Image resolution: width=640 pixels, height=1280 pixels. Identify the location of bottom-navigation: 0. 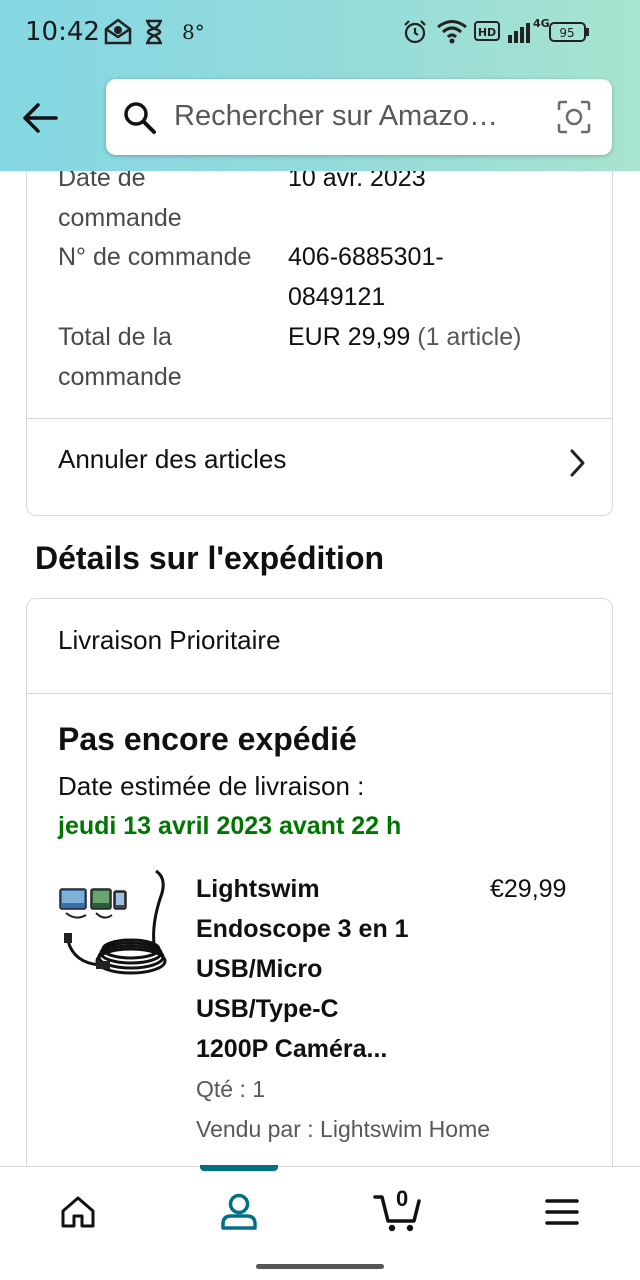
(320, 1209).